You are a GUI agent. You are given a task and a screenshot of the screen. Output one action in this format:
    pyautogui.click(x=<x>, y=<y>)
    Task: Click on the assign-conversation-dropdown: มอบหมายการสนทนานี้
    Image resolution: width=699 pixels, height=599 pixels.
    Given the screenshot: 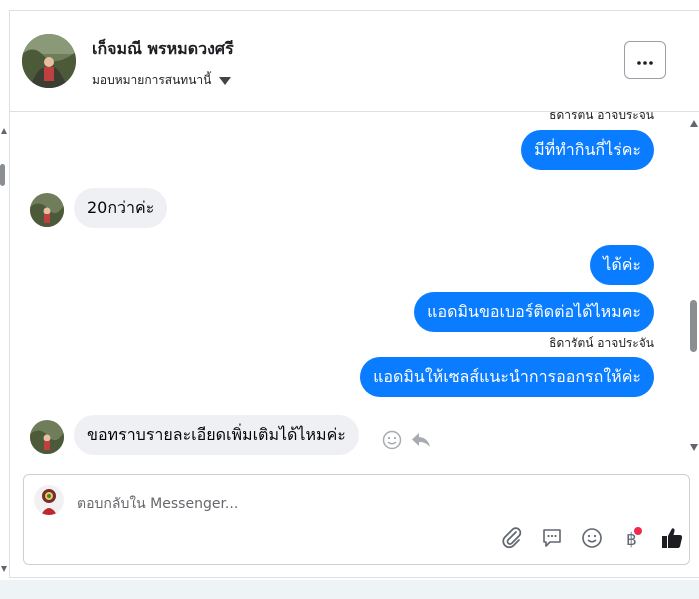 What is the action you would take?
    pyautogui.click(x=162, y=80)
    